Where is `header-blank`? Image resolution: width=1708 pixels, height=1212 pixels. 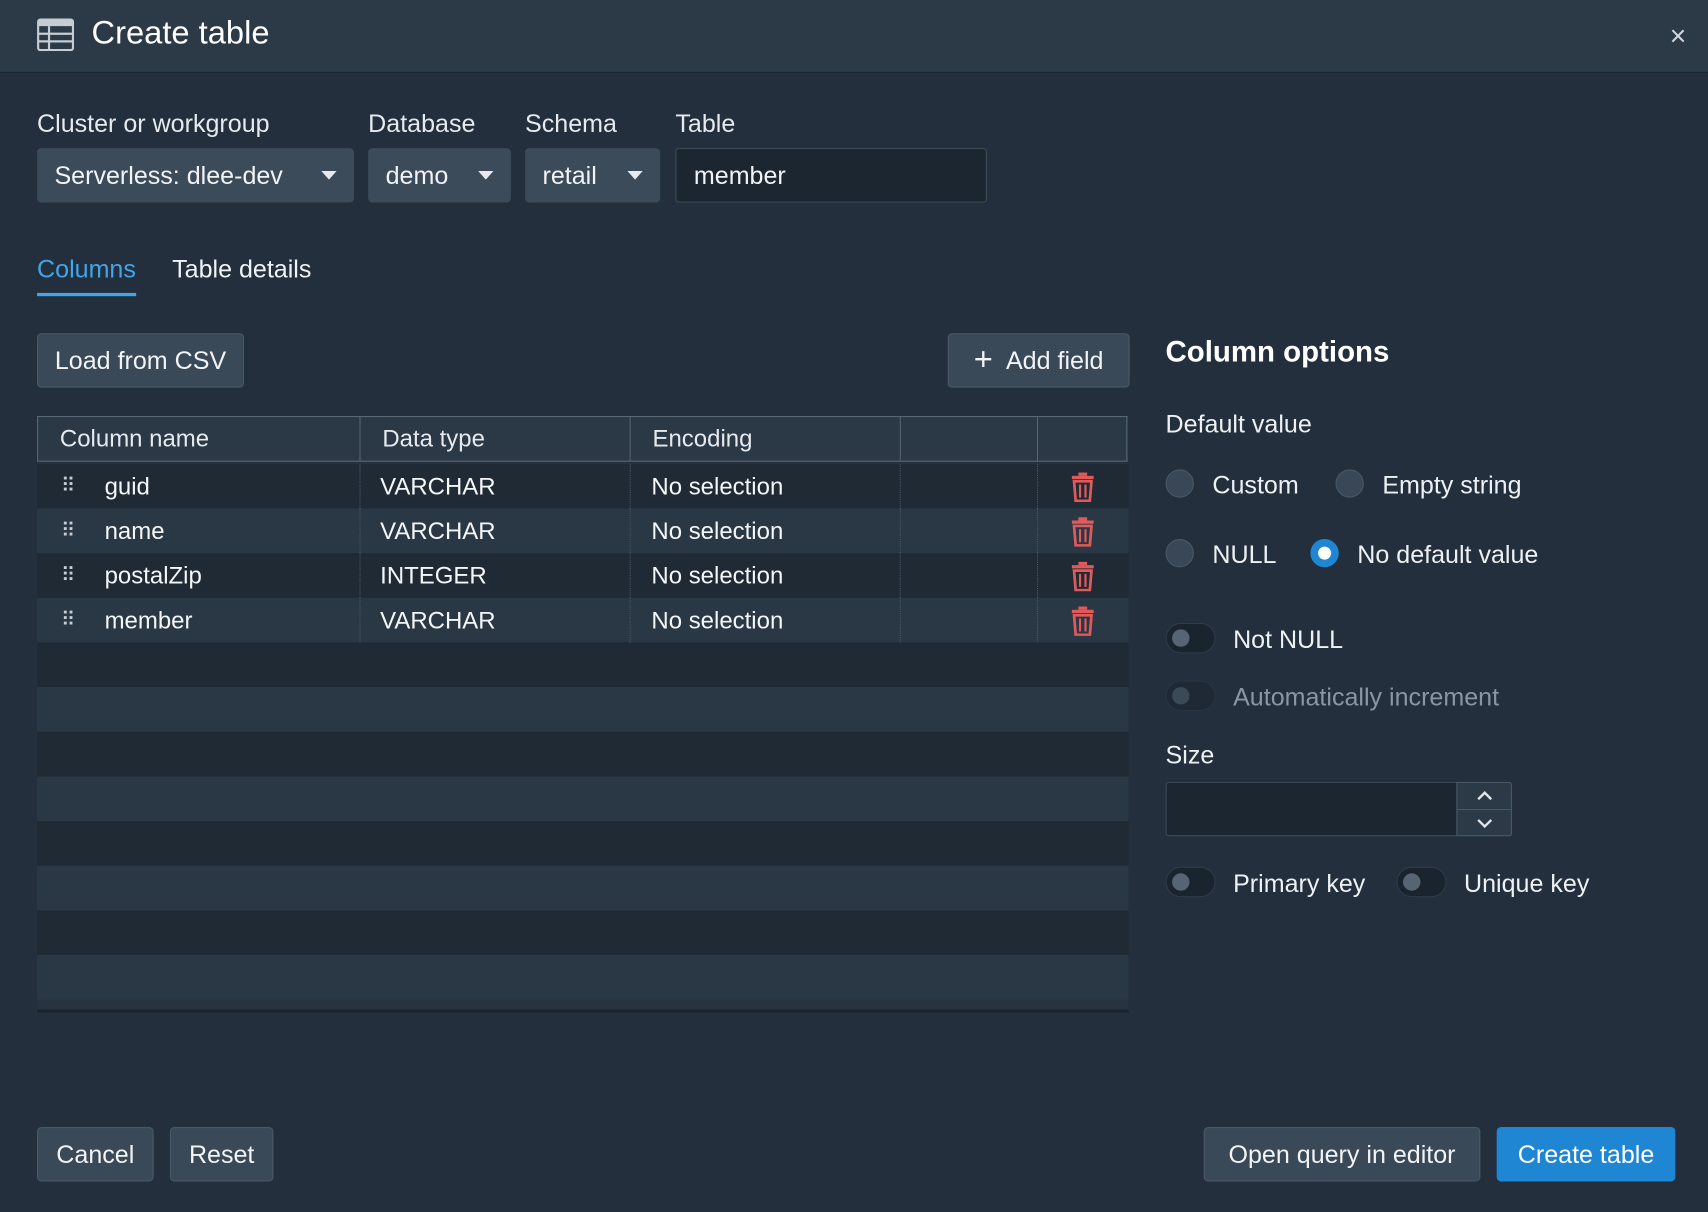
header-blank is located at coordinates (969, 438).